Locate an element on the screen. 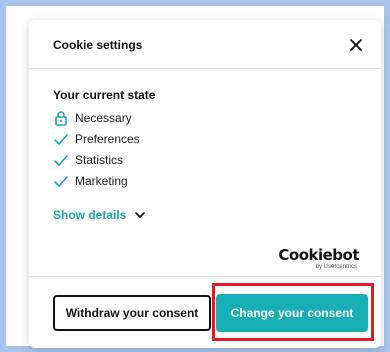 The image size is (390, 352). state-item-statistics: Statistics is located at coordinates (88, 160).